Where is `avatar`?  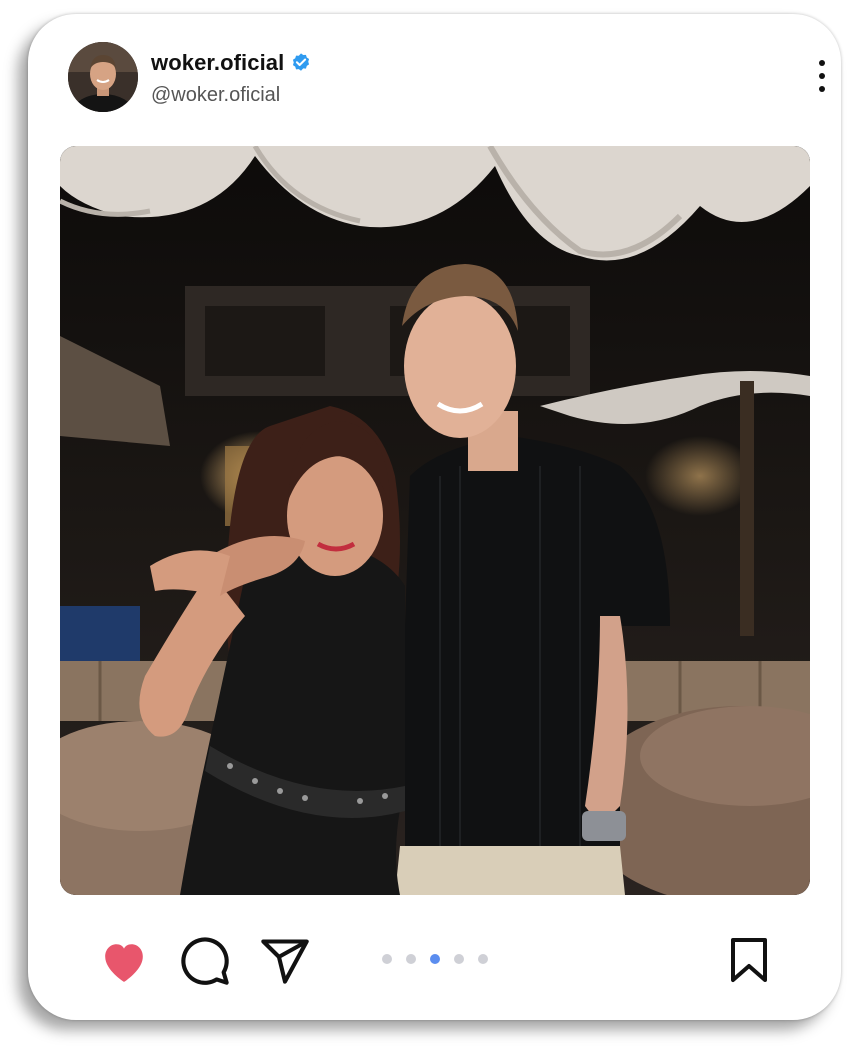
avatar is located at coordinates (103, 77).